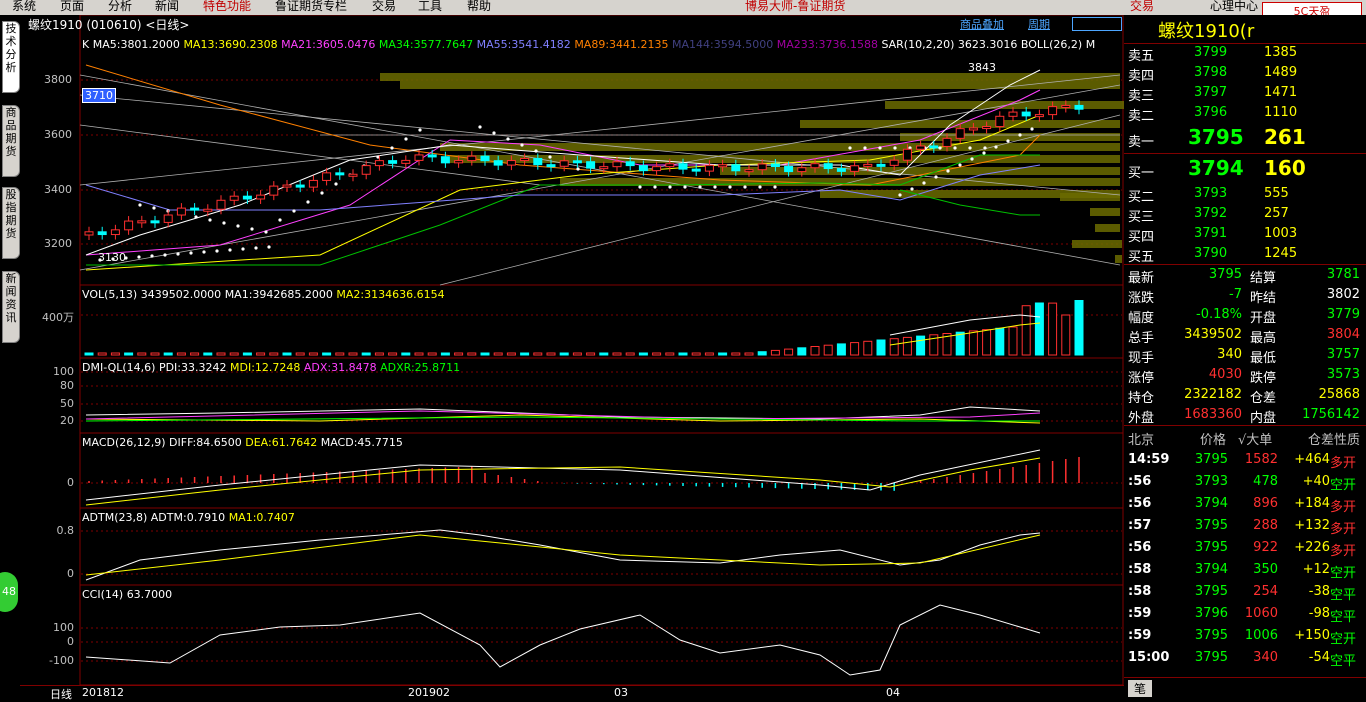 The width and height of the screenshot is (1366, 702). I want to click on tick-volume: 254, so click(1265, 591).